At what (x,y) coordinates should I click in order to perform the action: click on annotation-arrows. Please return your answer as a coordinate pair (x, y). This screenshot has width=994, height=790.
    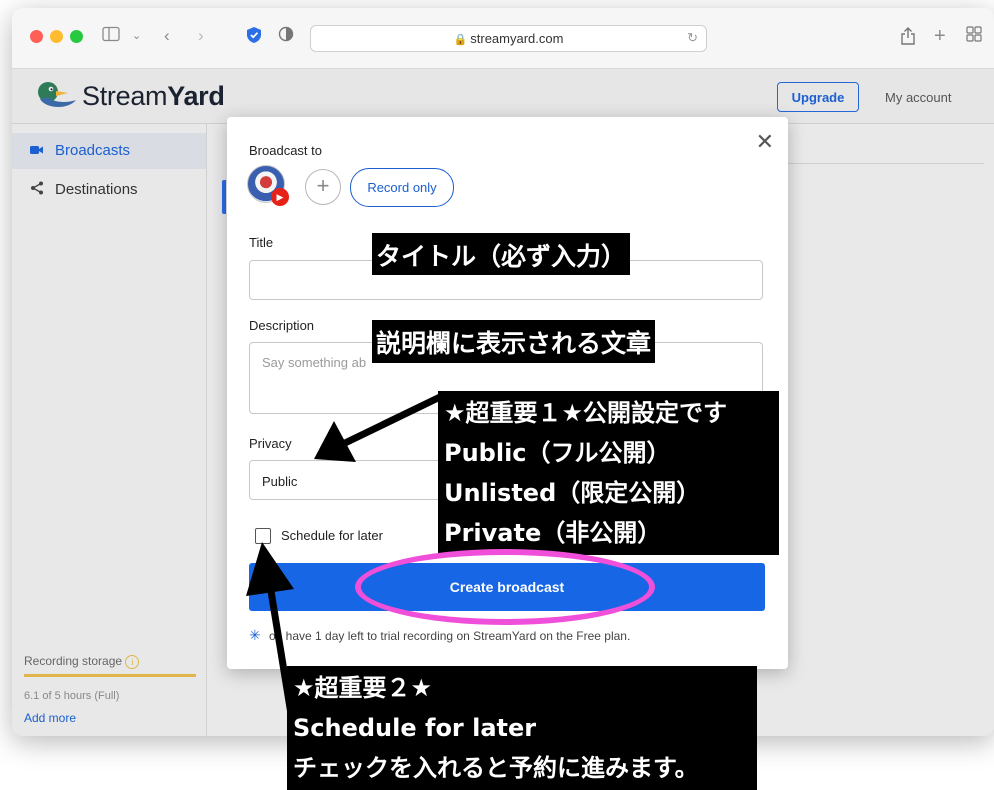
    Looking at the image, I should click on (344, 557).